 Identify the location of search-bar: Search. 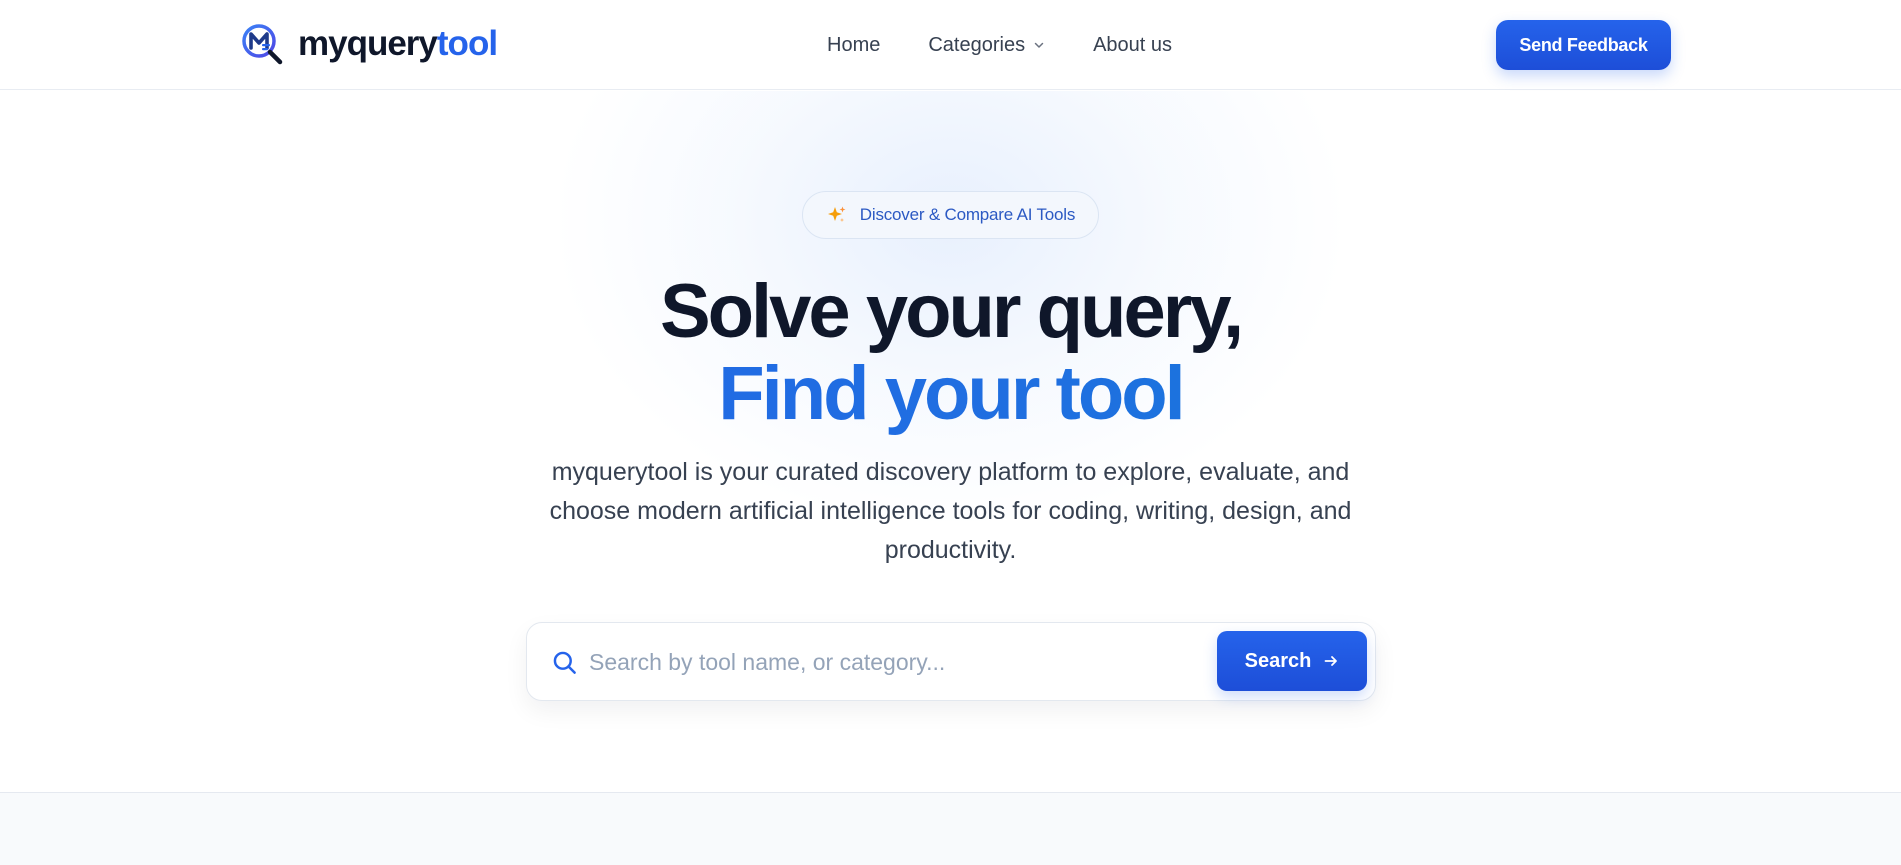
(951, 661).